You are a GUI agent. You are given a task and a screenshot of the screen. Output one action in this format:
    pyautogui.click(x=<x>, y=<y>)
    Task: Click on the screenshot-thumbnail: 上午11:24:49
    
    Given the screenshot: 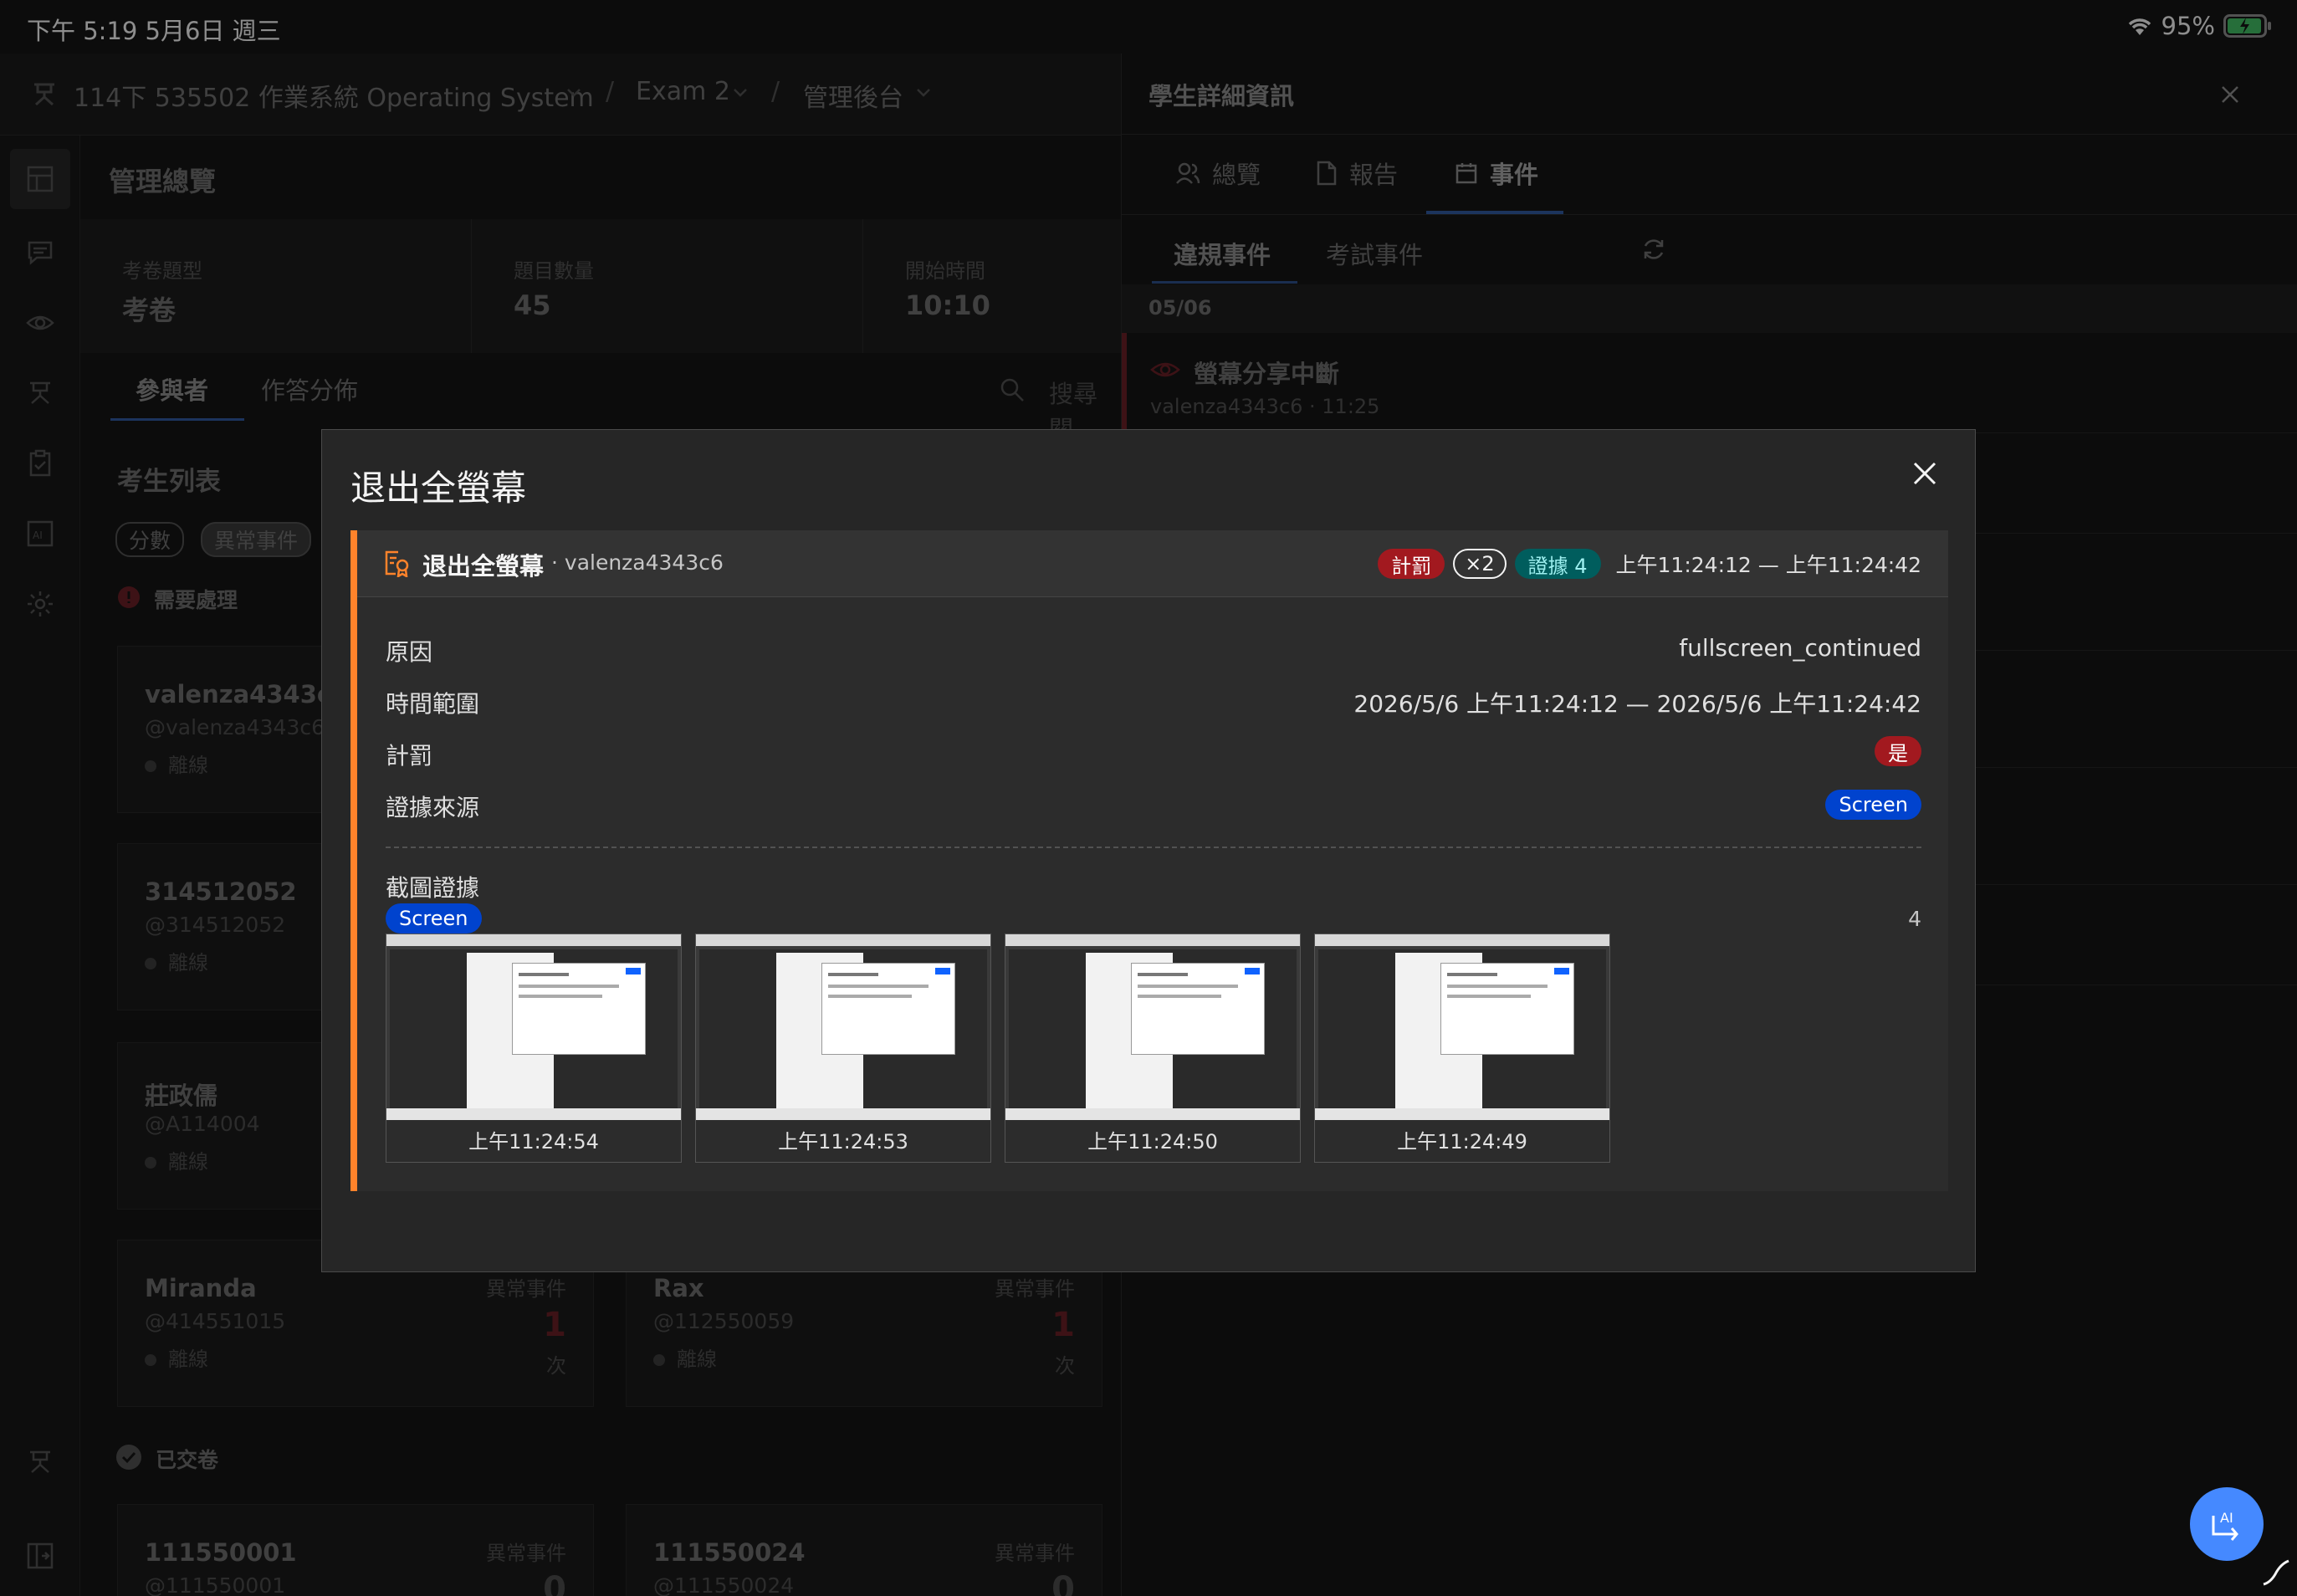 What is the action you would take?
    pyautogui.click(x=1462, y=1049)
    